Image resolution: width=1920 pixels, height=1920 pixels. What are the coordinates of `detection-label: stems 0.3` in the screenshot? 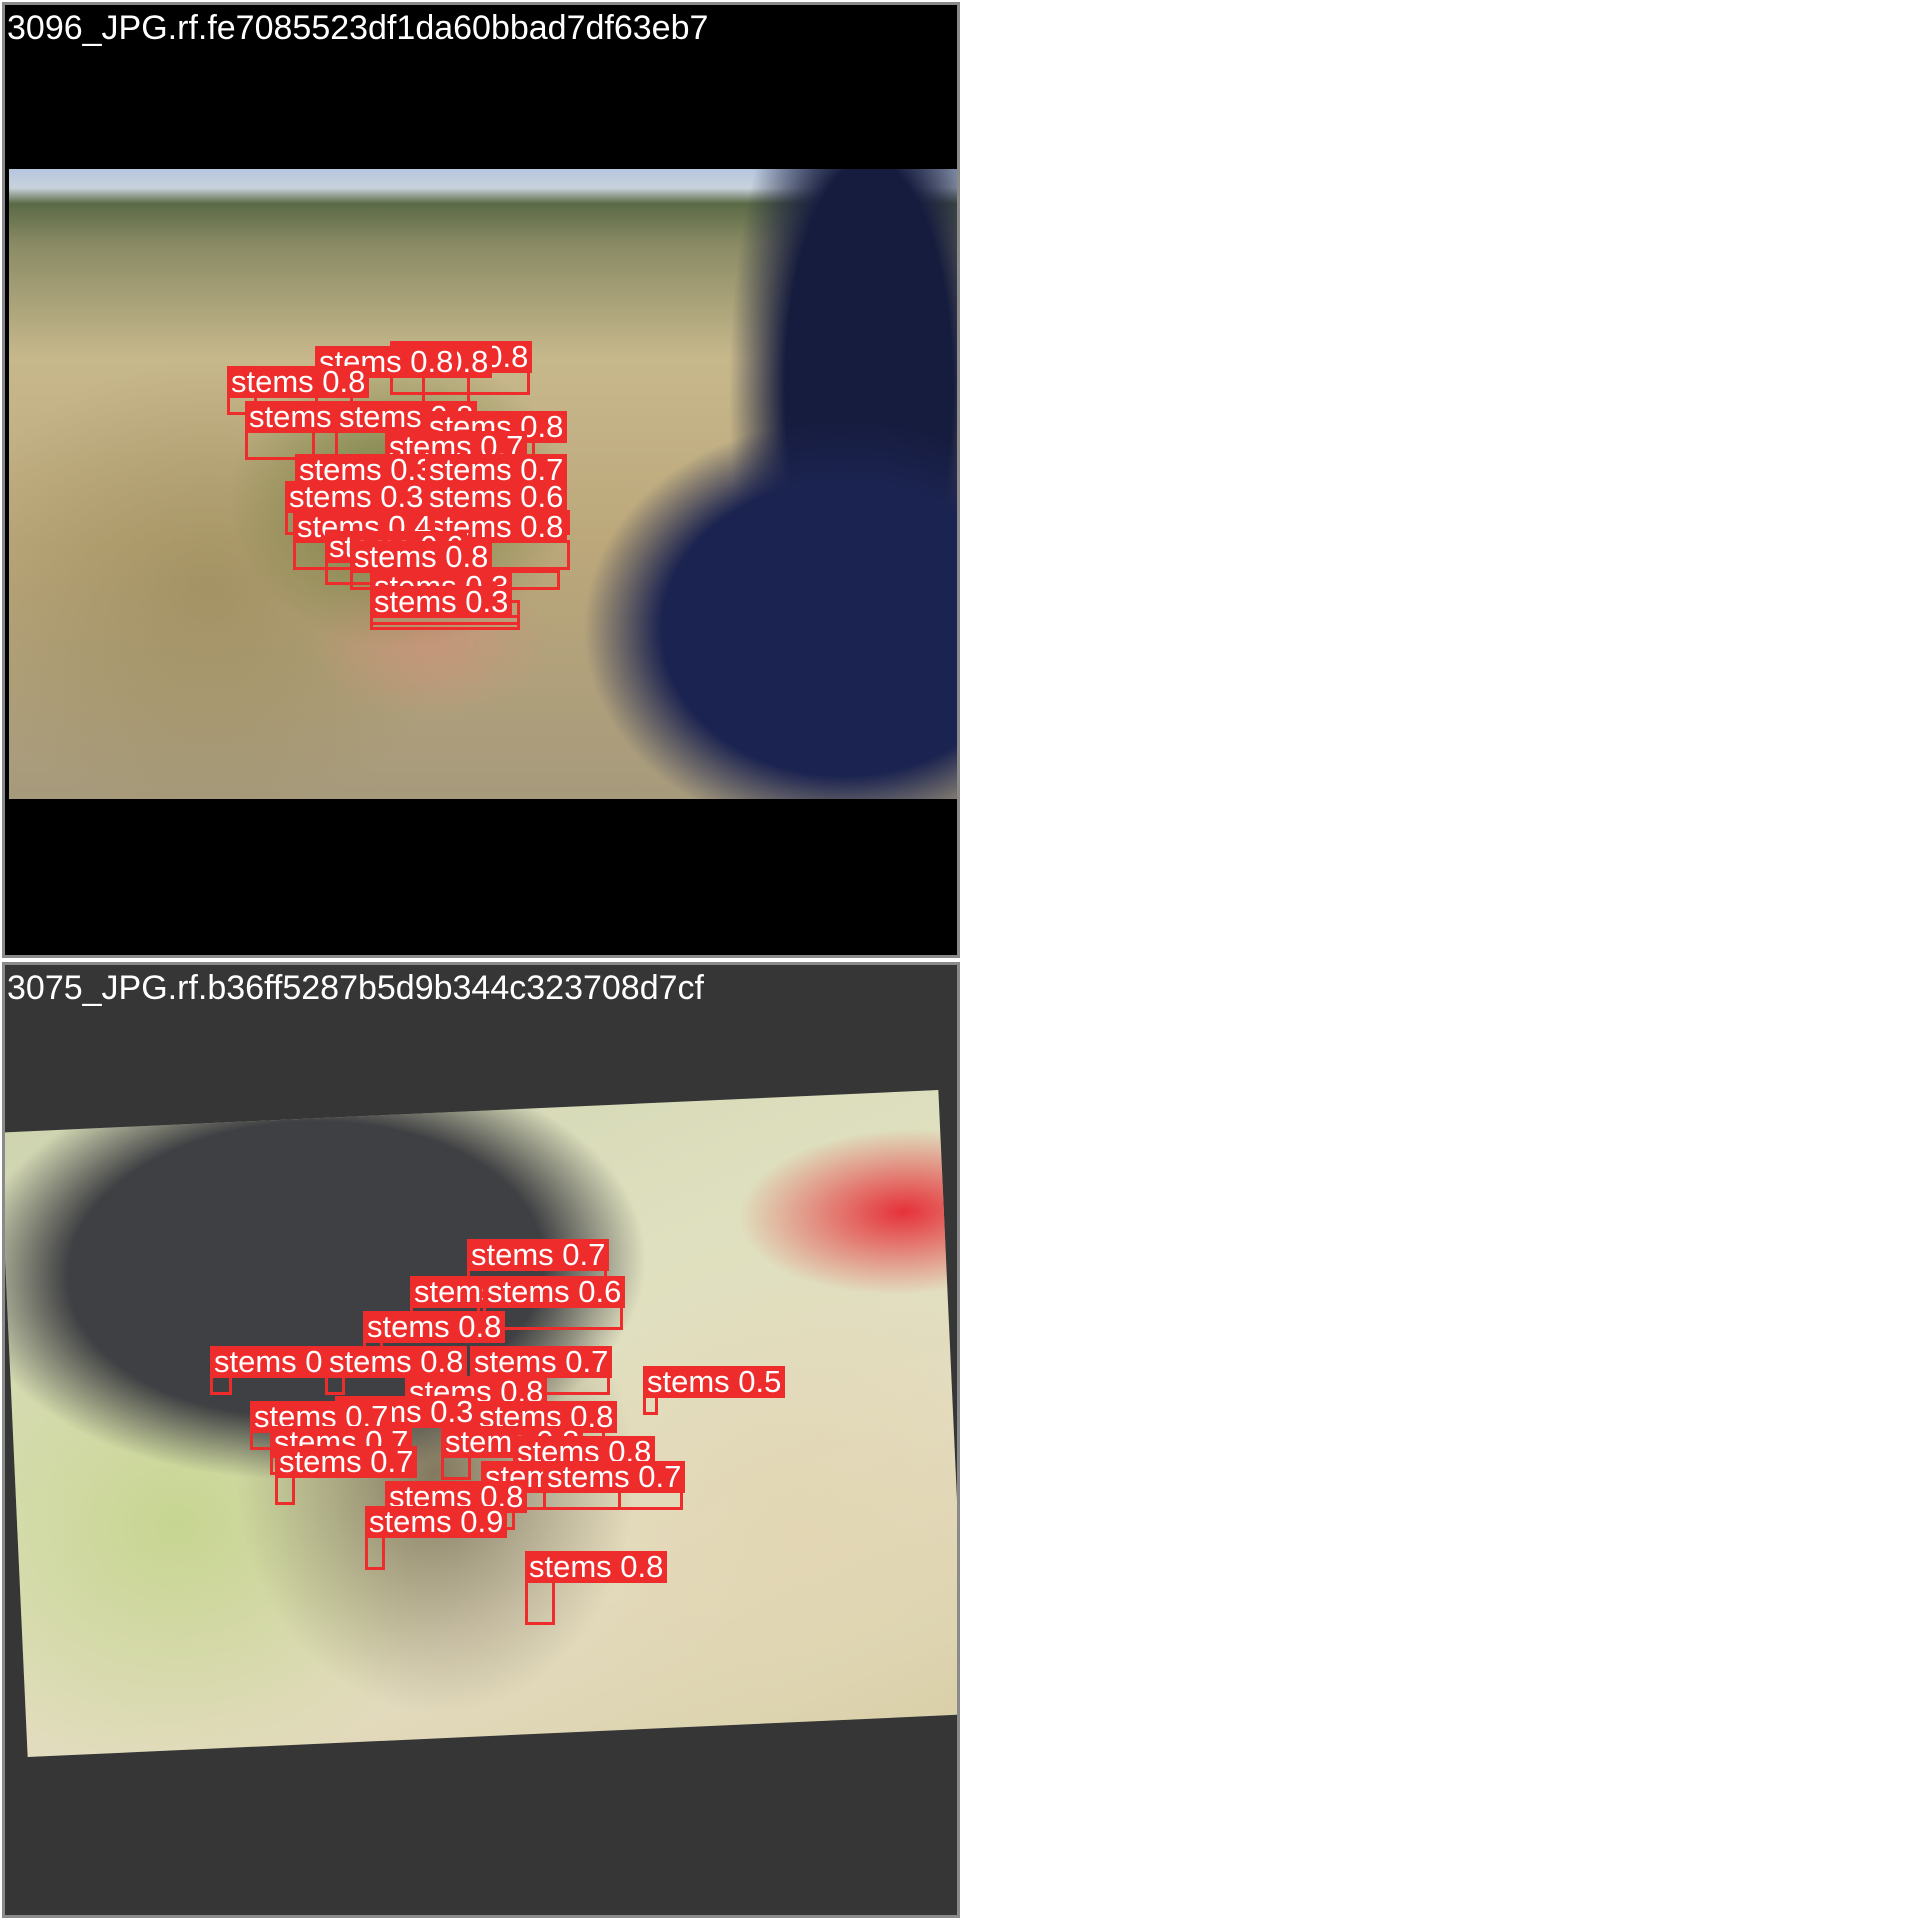 It's located at (441, 602).